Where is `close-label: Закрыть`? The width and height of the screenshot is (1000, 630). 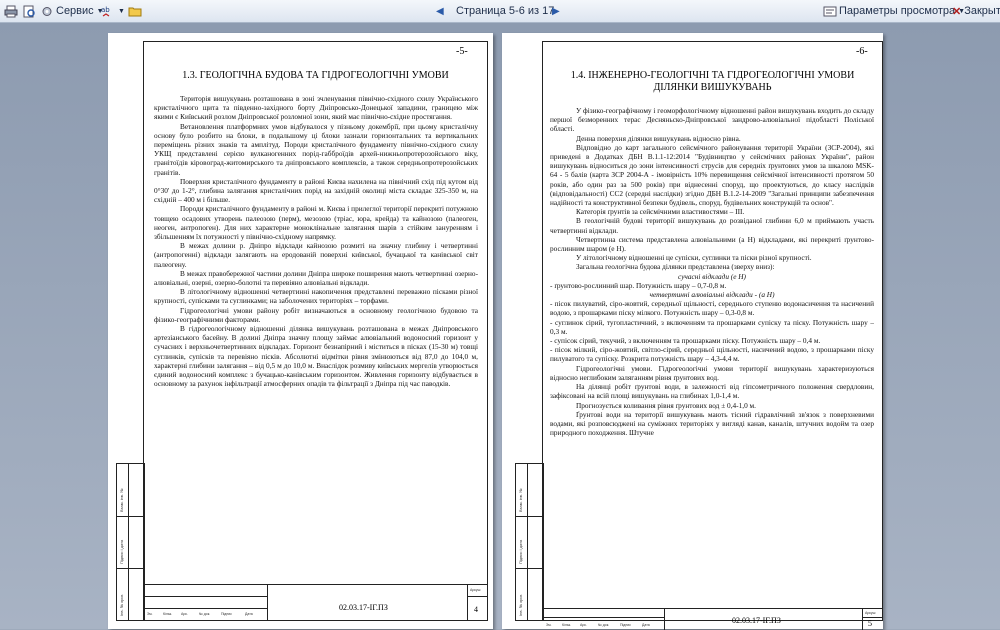
close-label: Закрыть is located at coordinates (982, 11).